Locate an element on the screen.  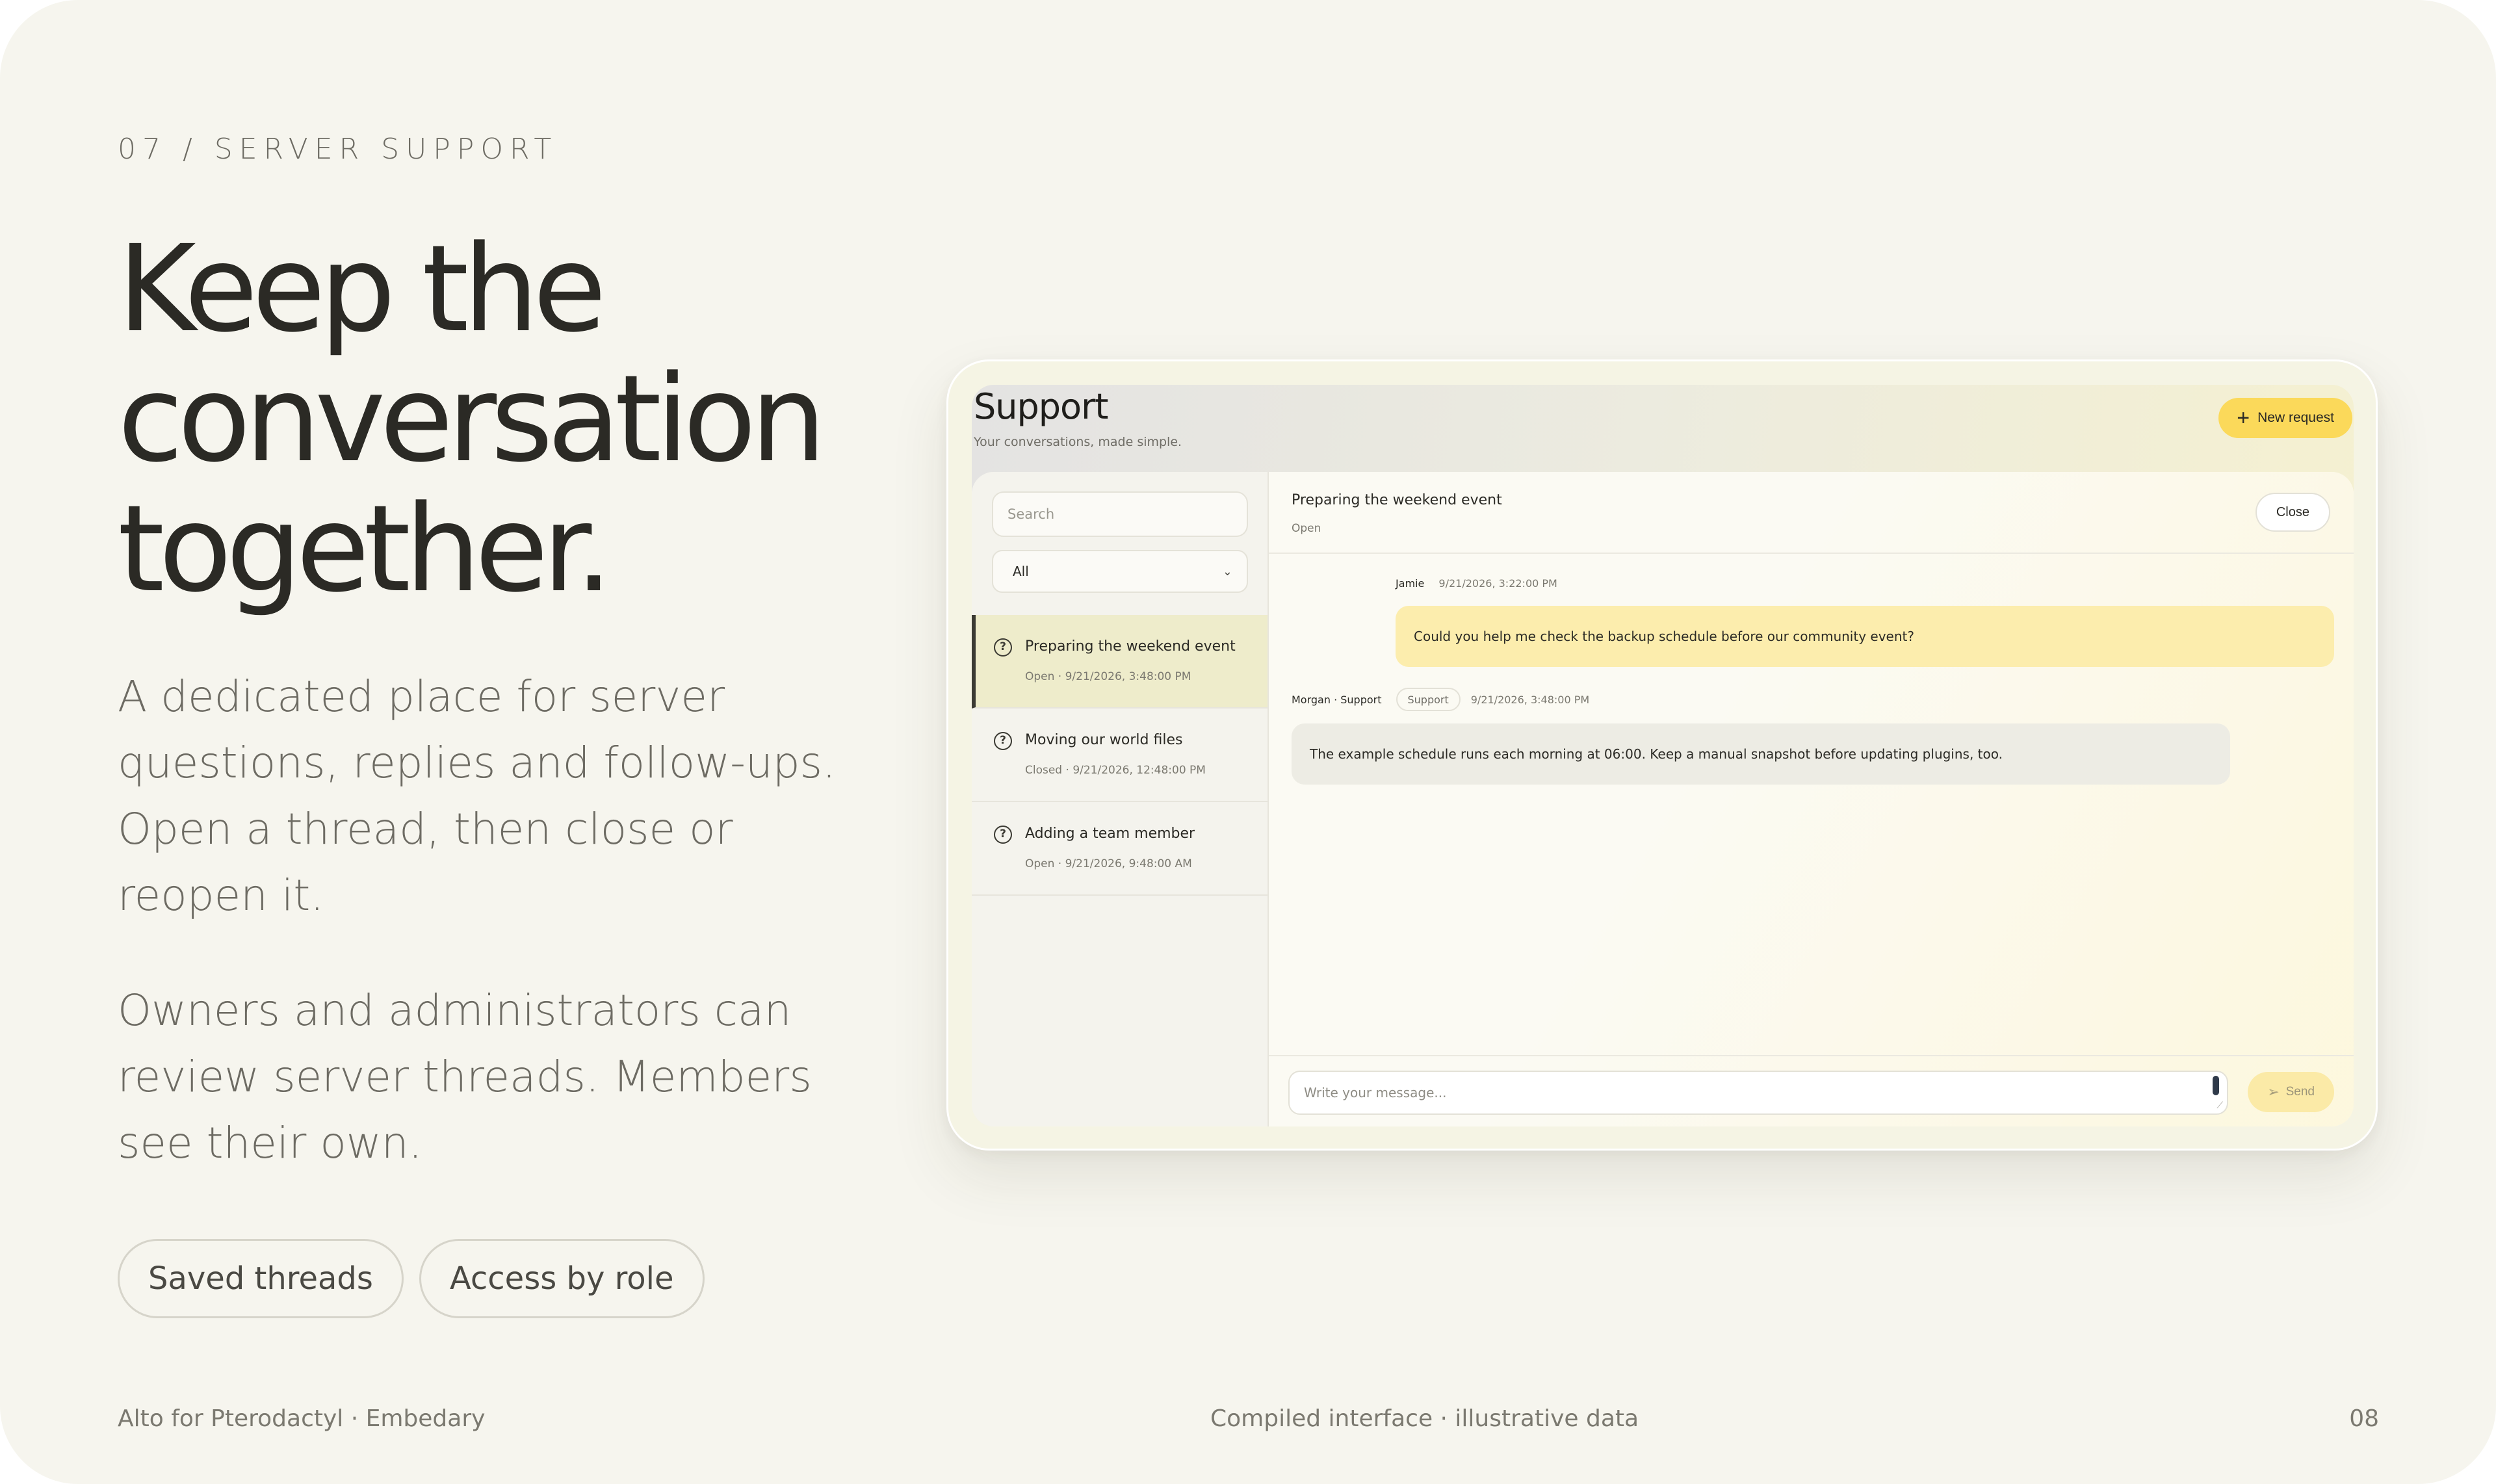
thread-title: Adding a team member is located at coordinates (1110, 834).